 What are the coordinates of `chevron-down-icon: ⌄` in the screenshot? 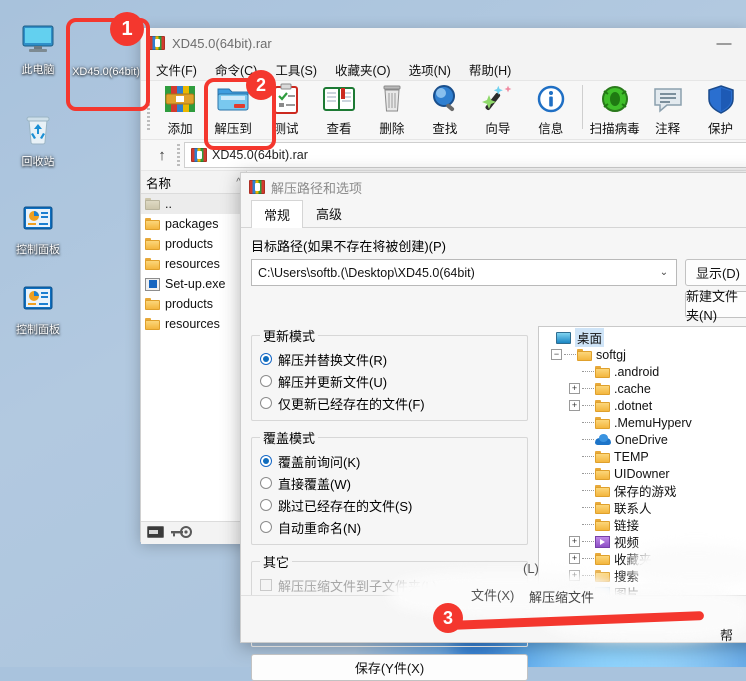 It's located at (664, 272).